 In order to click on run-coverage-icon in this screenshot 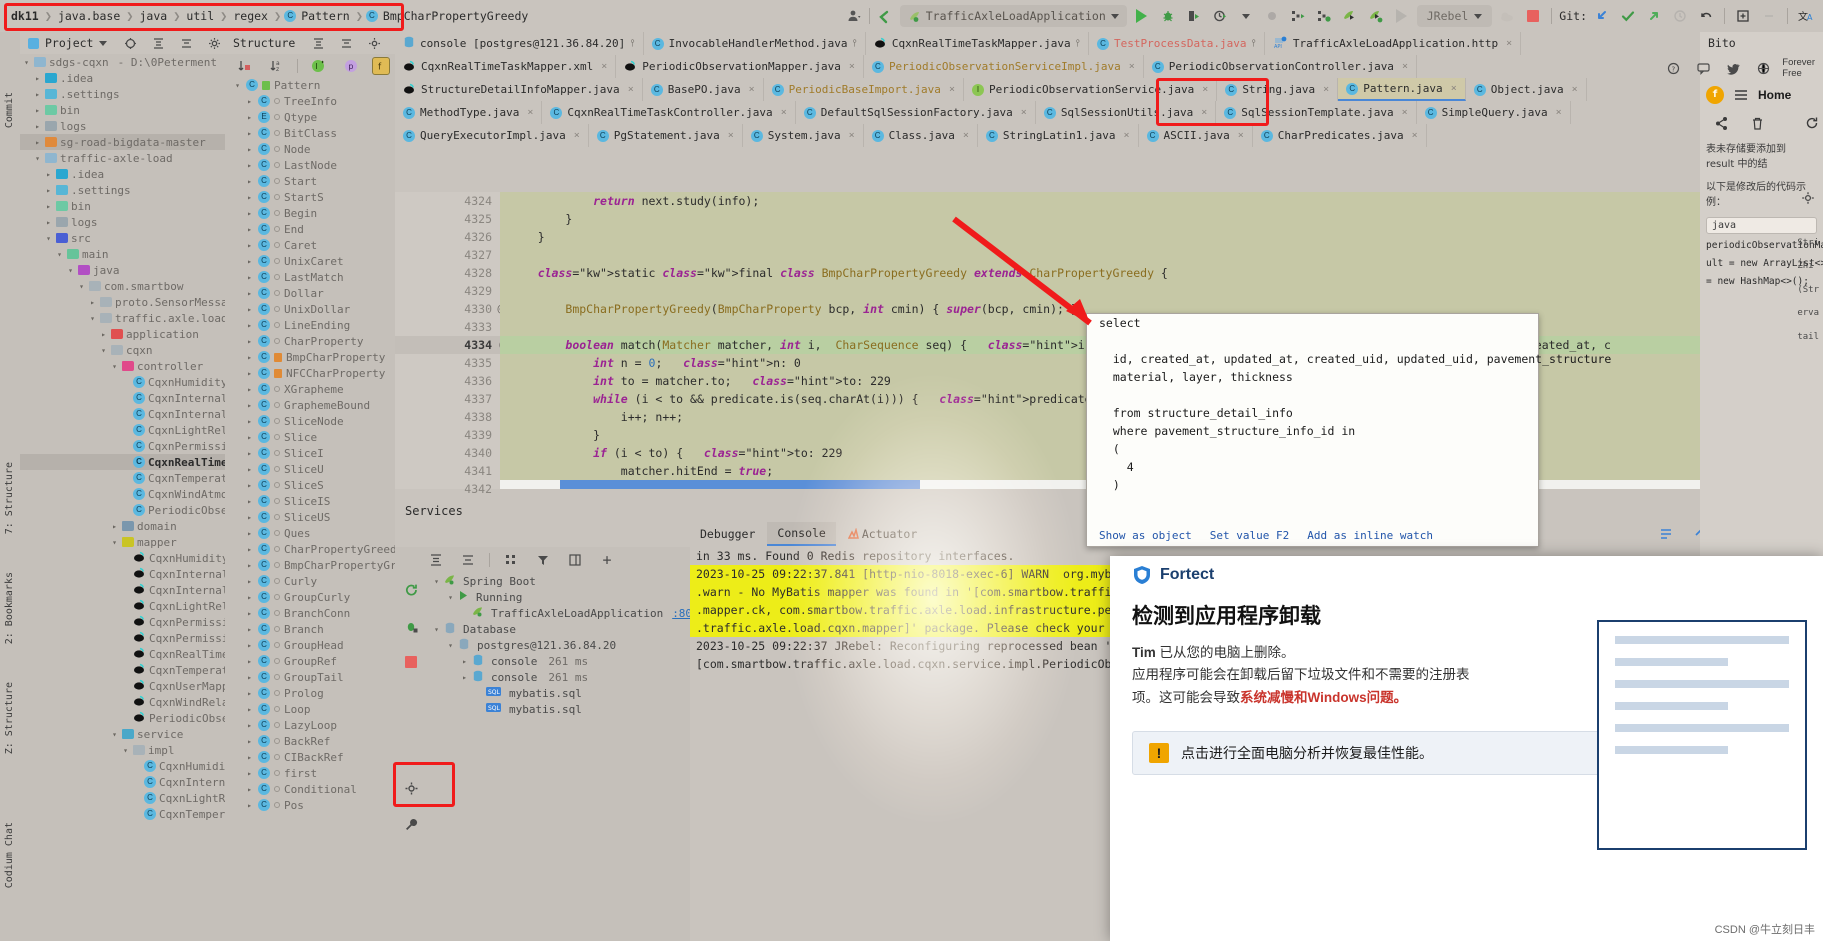, I will do `click(1194, 16)`.